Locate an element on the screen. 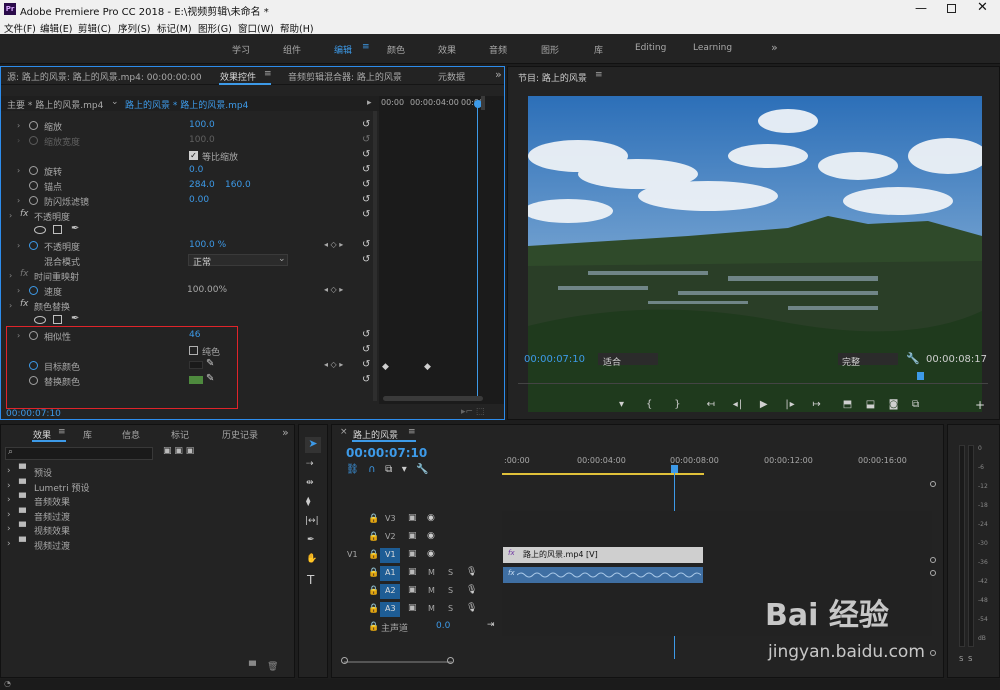 The height and width of the screenshot is (690, 1000). compare-icon: ⧉ is located at coordinates (916, 404).